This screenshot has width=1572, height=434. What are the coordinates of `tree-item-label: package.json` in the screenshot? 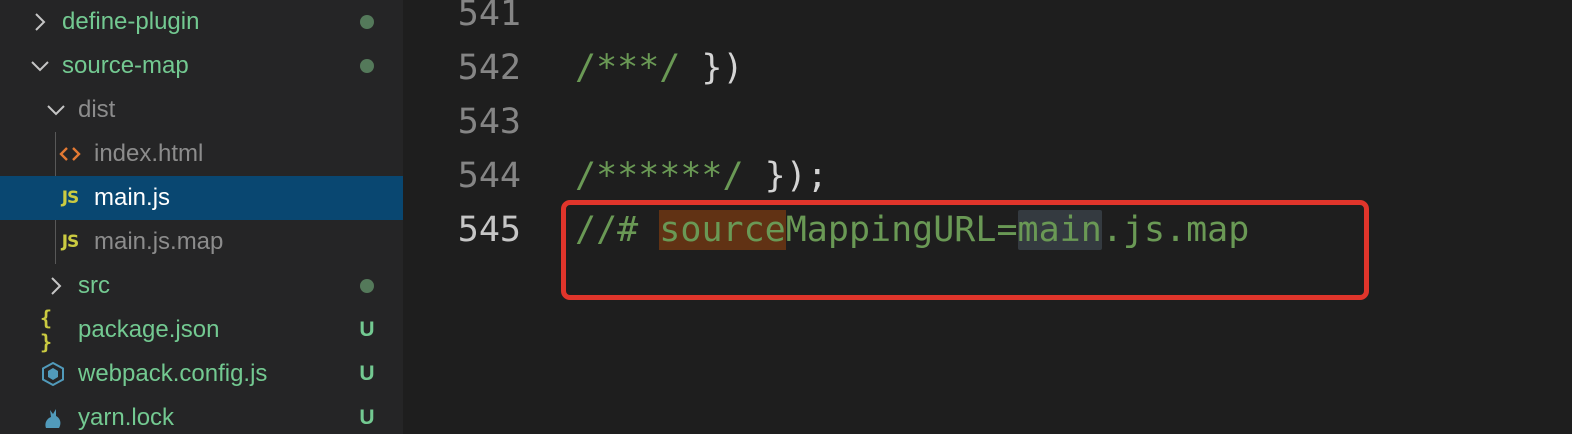 It's located at (149, 329).